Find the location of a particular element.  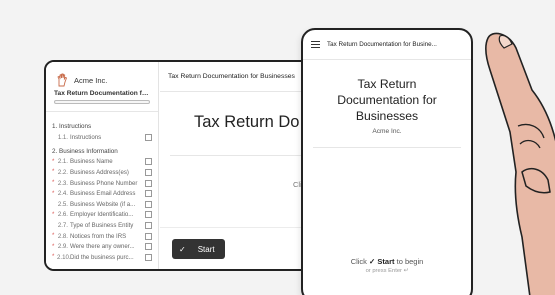

toc-item-number: 2.4. is located at coordinates (62, 194).